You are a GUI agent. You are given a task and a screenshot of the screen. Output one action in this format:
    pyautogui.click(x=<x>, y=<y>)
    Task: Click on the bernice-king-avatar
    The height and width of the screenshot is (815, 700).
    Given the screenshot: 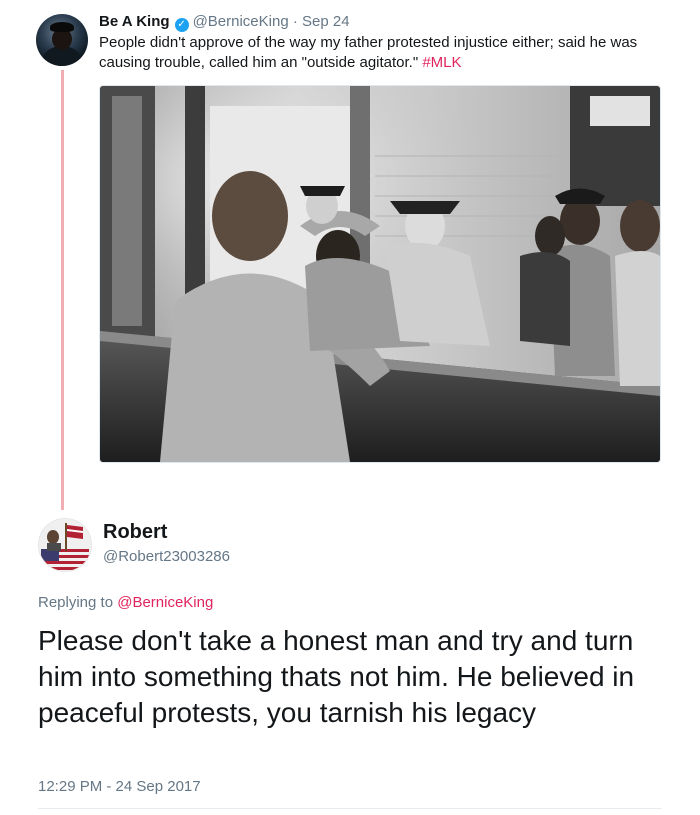 What is the action you would take?
    pyautogui.click(x=62, y=40)
    